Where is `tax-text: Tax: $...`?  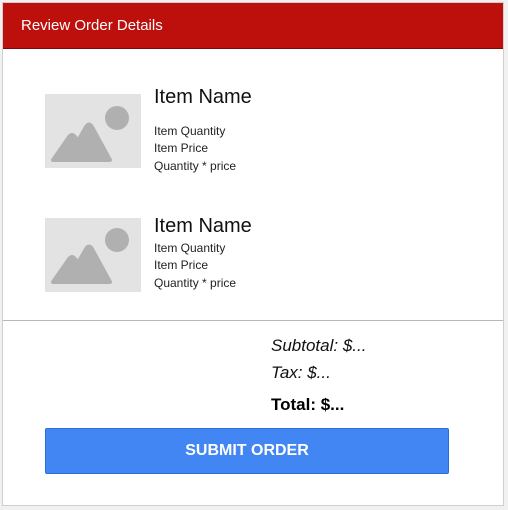 tax-text: Tax: $... is located at coordinates (301, 372).